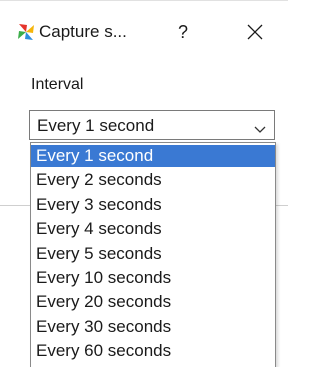 The height and width of the screenshot is (367, 320). Describe the element at coordinates (153, 302) in the screenshot. I see `dropdown-option: Every 20 seconds` at that location.